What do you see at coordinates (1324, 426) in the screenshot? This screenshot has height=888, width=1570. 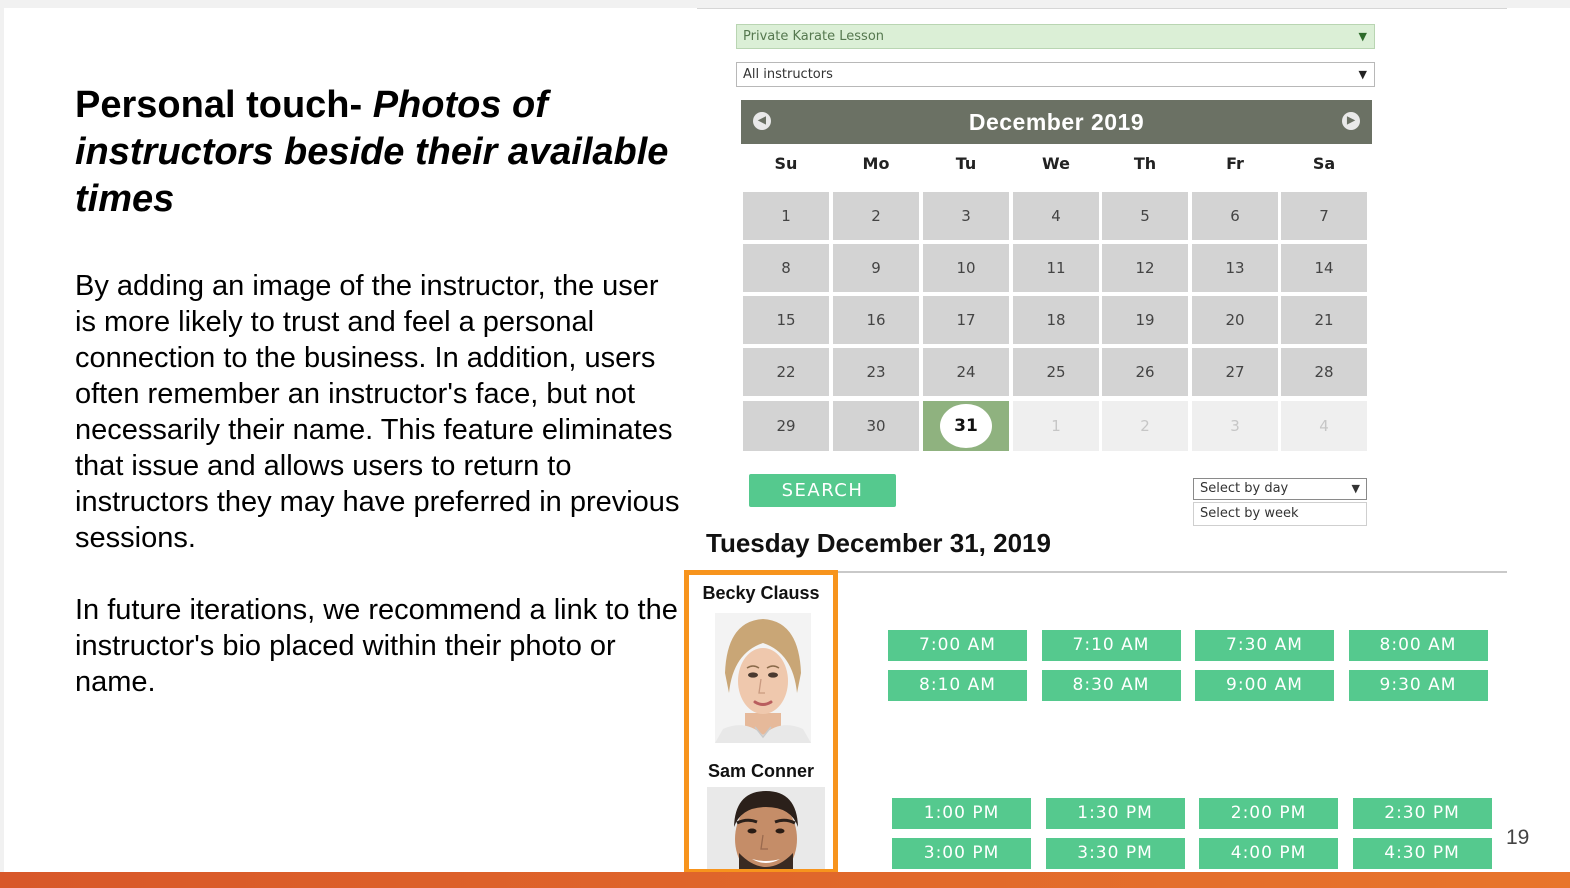 I see `calendar-day-next-month: 4` at bounding box center [1324, 426].